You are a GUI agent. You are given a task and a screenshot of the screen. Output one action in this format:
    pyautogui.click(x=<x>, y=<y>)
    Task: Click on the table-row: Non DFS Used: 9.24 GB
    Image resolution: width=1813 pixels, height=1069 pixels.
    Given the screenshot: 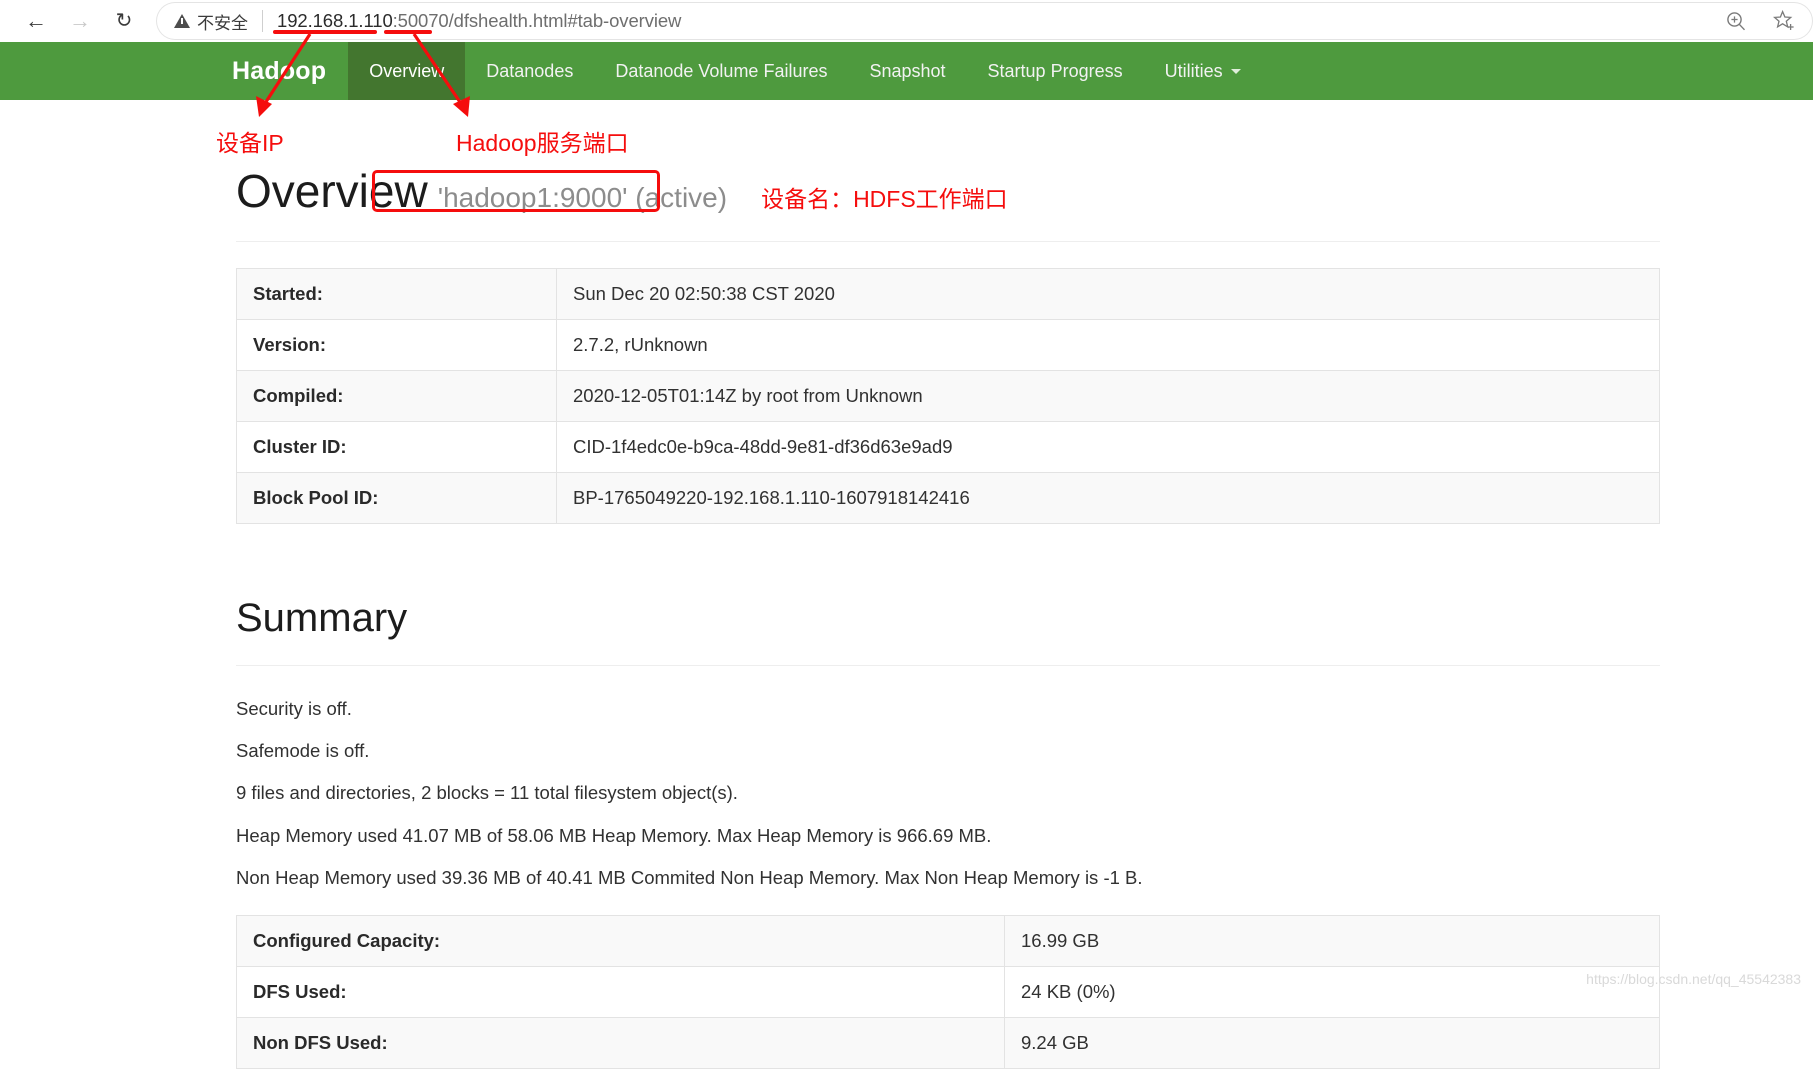 What is the action you would take?
    pyautogui.click(x=948, y=1042)
    